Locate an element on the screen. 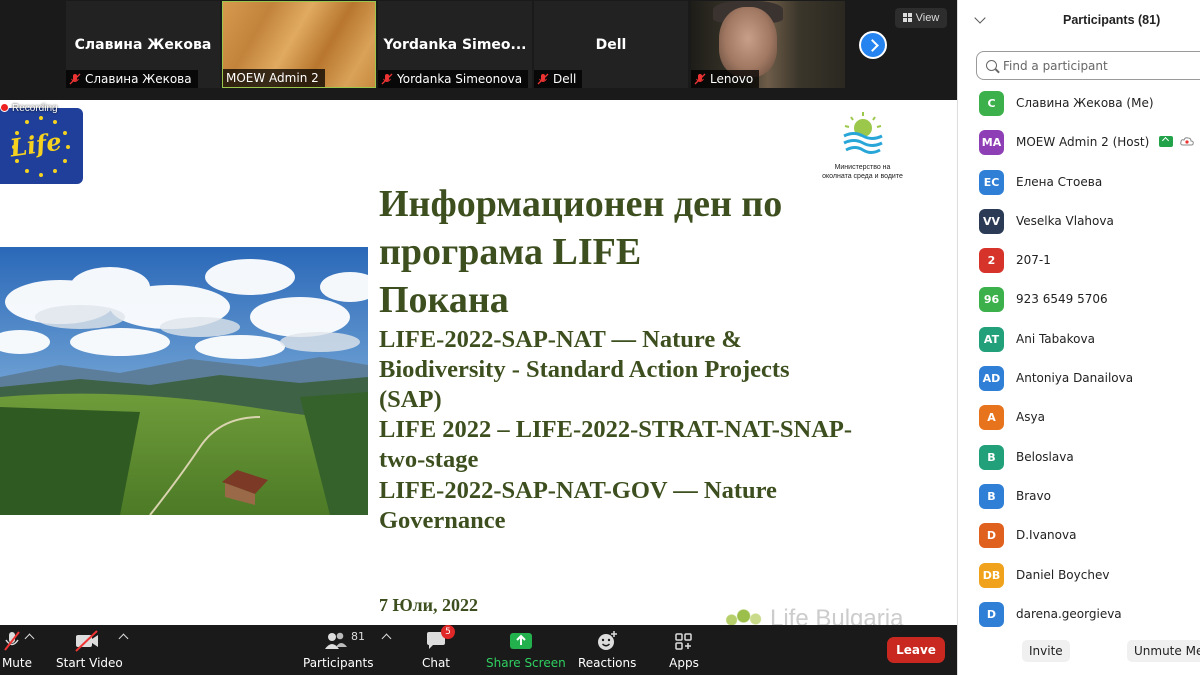 This screenshot has height=675, width=1200. search-icon is located at coordinates (991, 65).